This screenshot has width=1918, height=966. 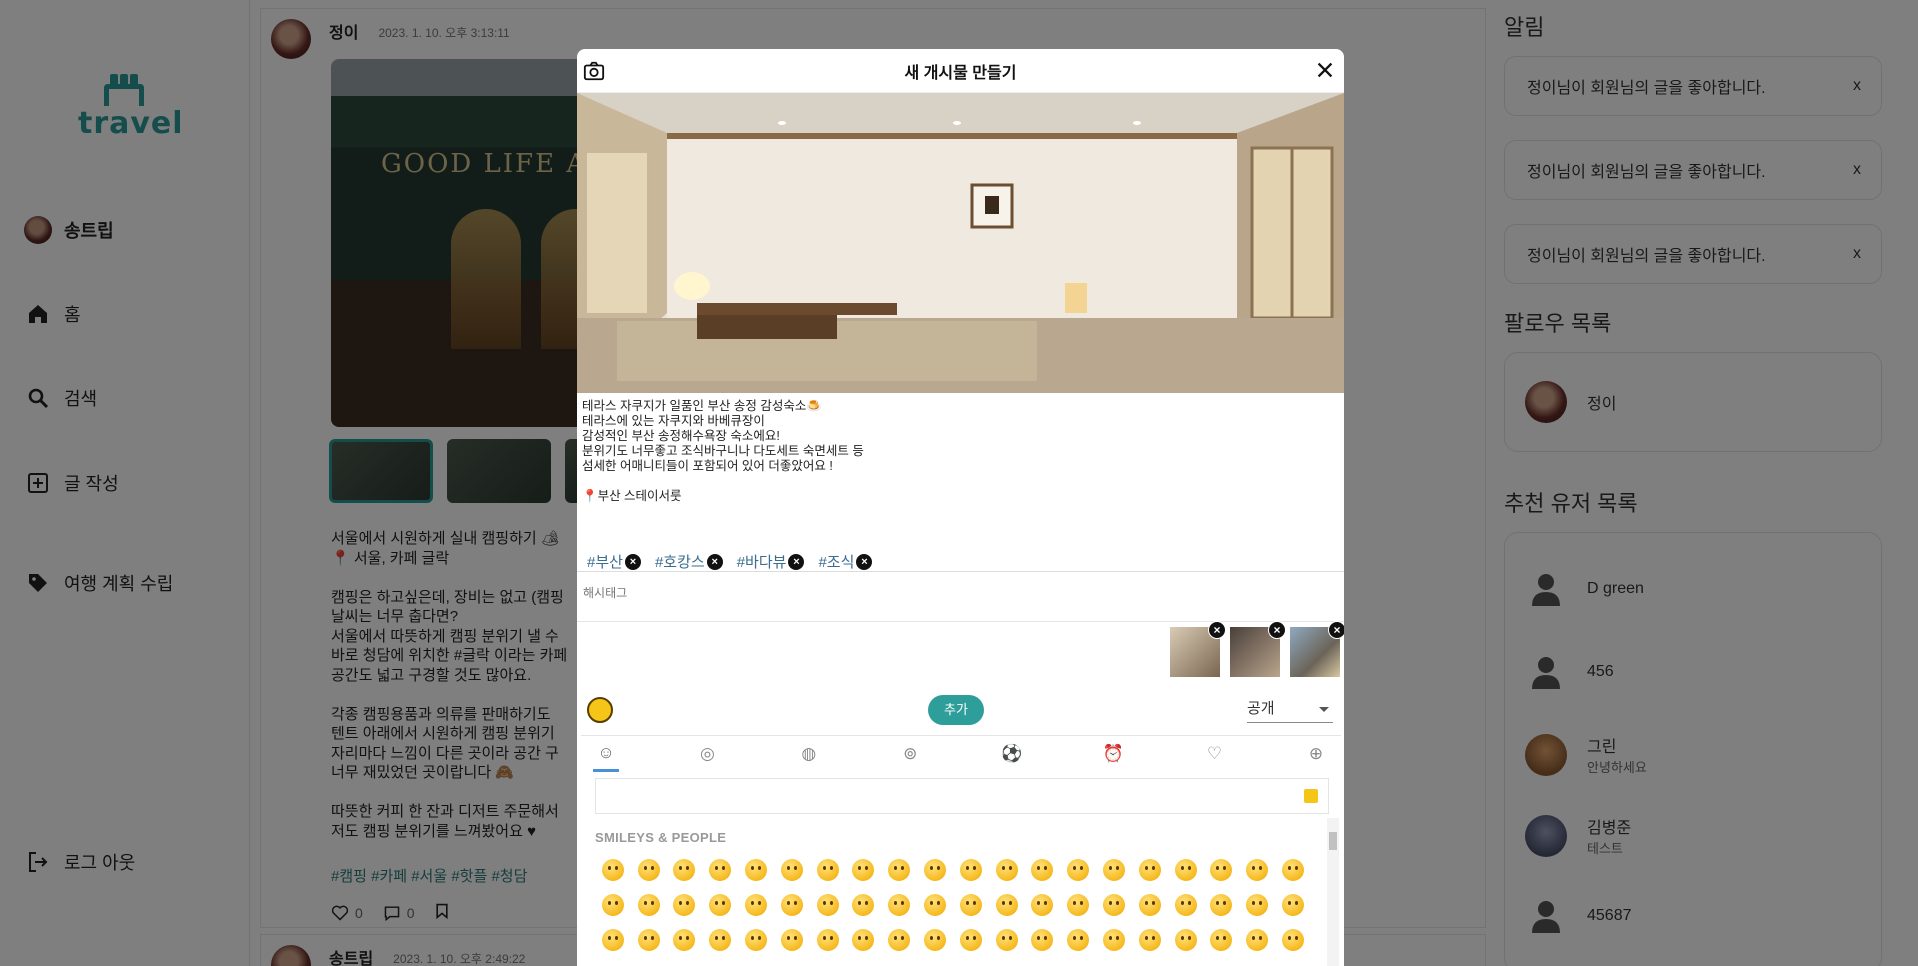 I want to click on animals-icon: ◎, so click(x=707, y=754).